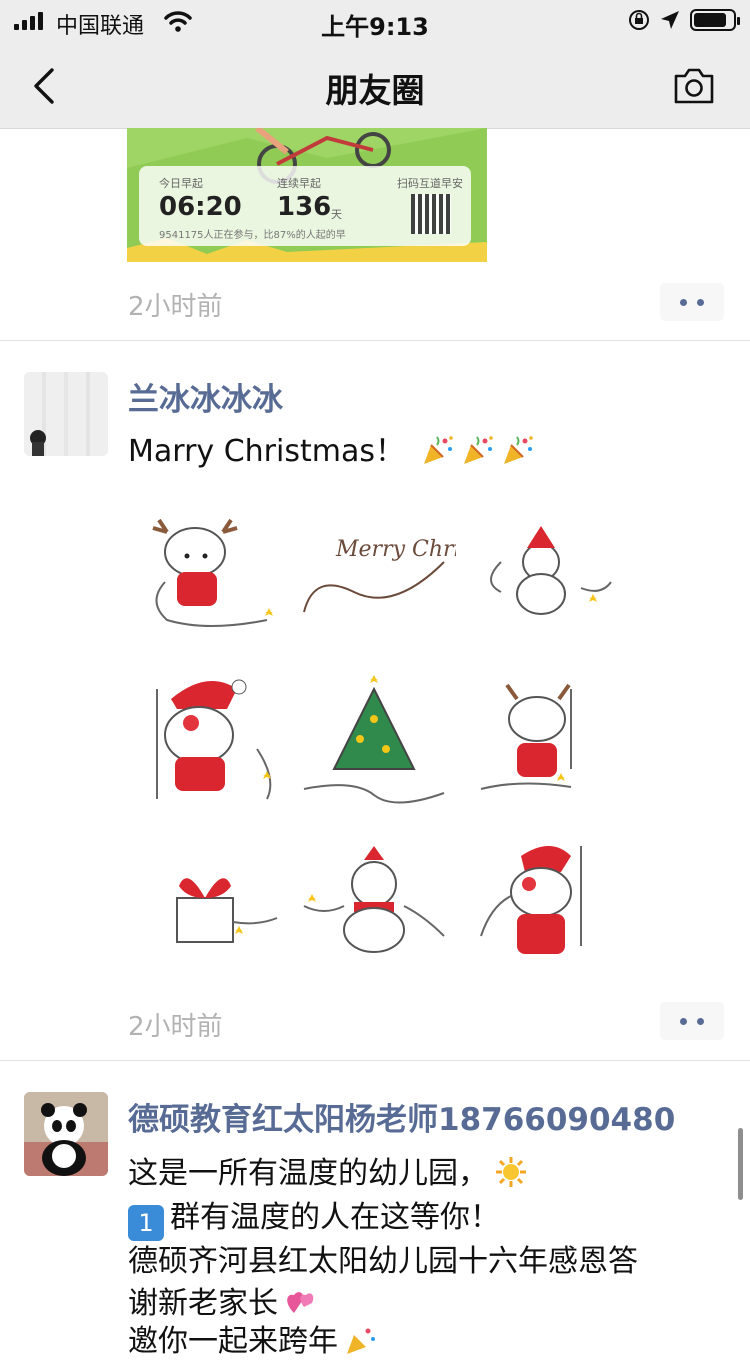 This screenshot has width=750, height=1360. Describe the element at coordinates (208, 573) in the screenshot. I see `grid-image-reindeer` at that location.